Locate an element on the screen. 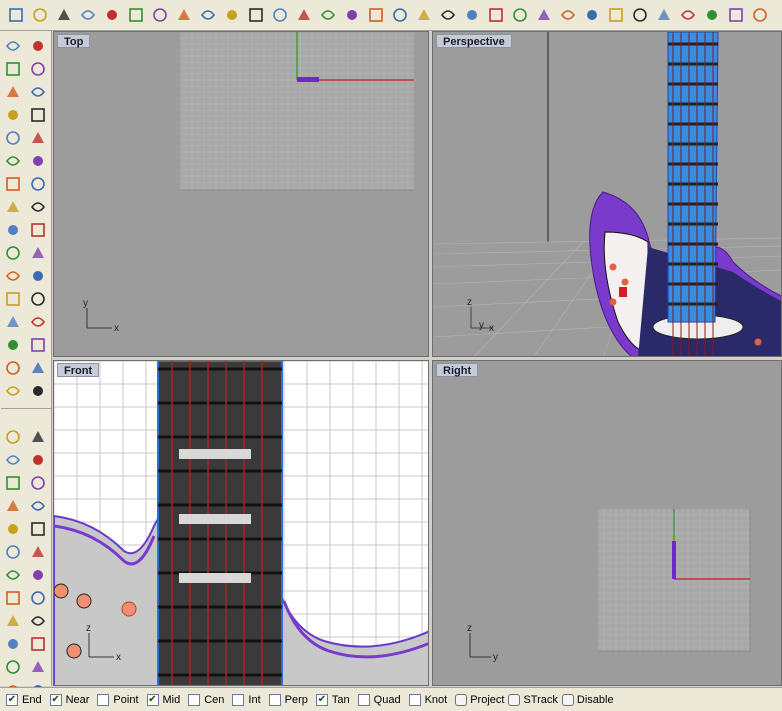  cube-solid-icon is located at coordinates (38, 644).